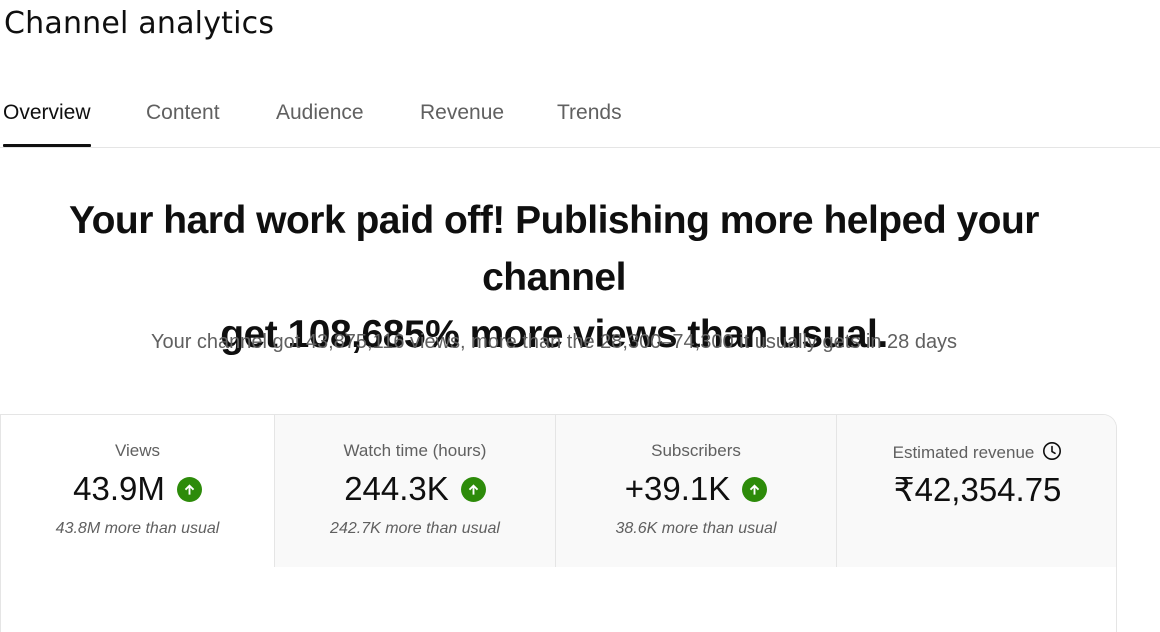 Image resolution: width=1160 pixels, height=632 pixels. Describe the element at coordinates (137, 450) in the screenshot. I see `metric-label: Views` at that location.